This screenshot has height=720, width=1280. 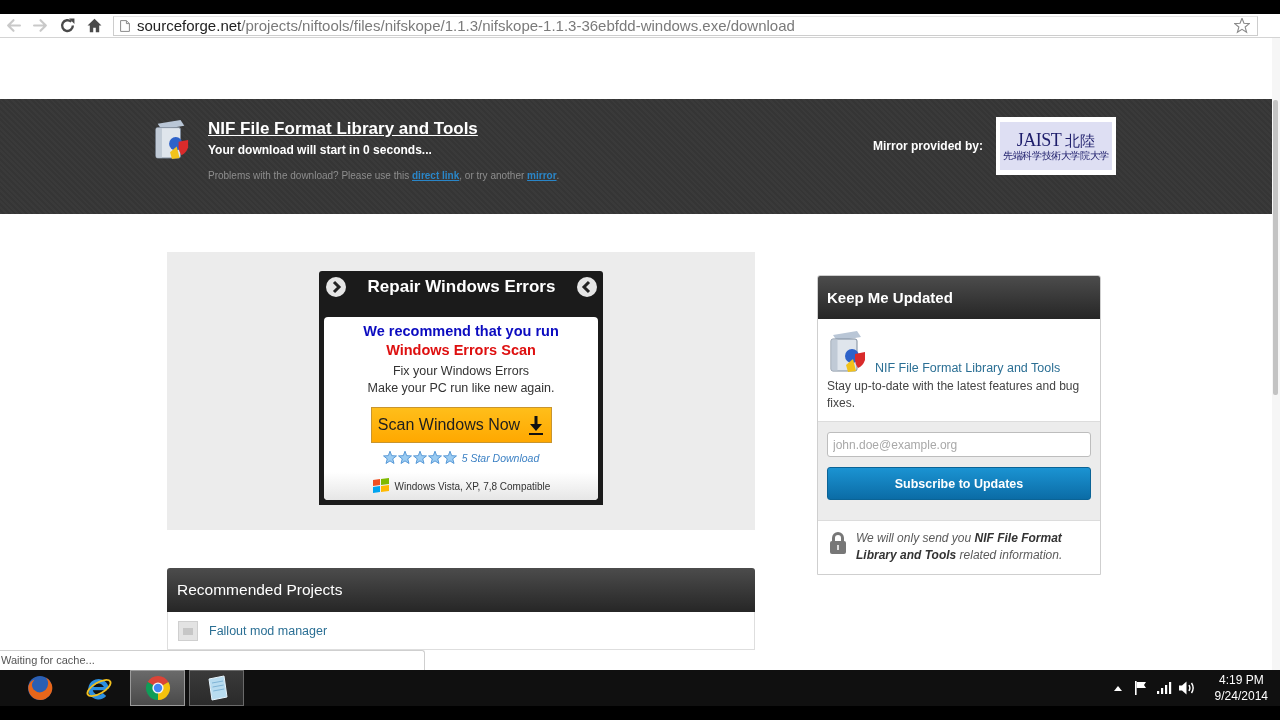 I want to click on compatibility-text: Windows Vista, XP, 7,8 Compatible, so click(x=472, y=486).